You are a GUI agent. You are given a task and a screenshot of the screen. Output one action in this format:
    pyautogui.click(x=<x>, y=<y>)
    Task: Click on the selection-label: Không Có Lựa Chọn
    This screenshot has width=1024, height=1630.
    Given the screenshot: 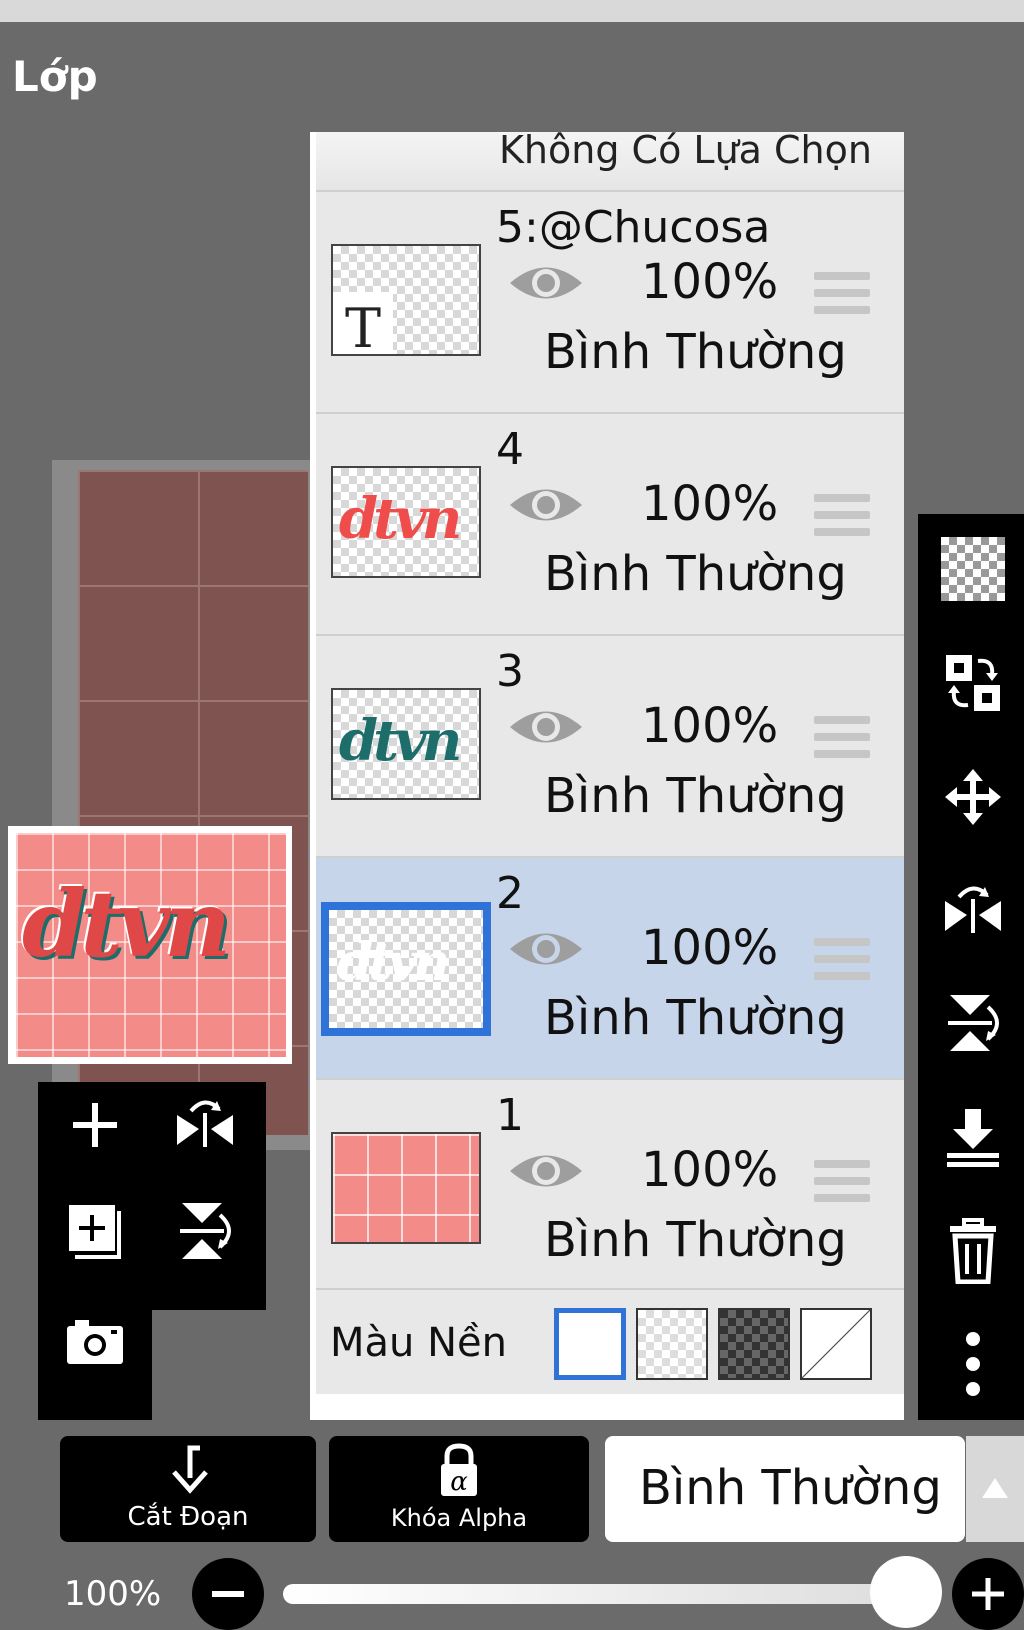 What is the action you would take?
    pyautogui.click(x=685, y=152)
    